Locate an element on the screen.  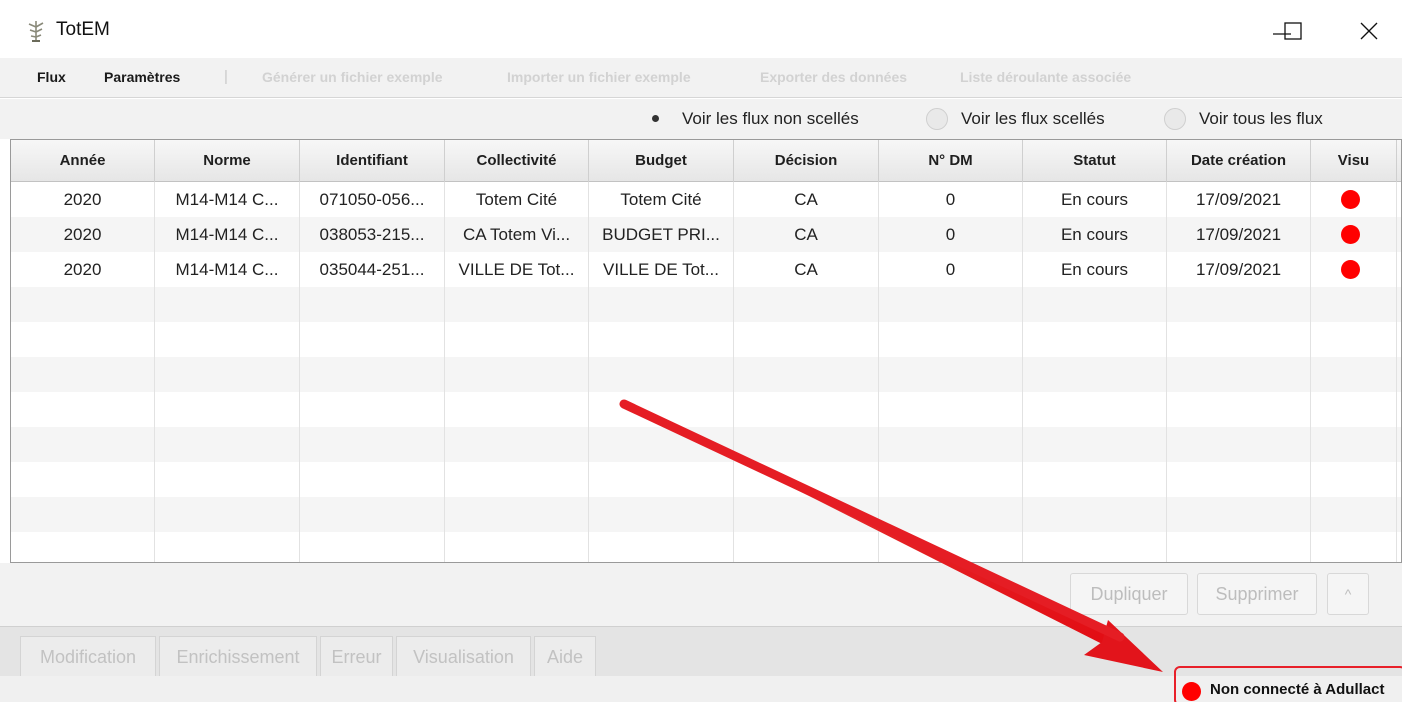
cell-annee: 2020 is located at coordinates (83, 199).